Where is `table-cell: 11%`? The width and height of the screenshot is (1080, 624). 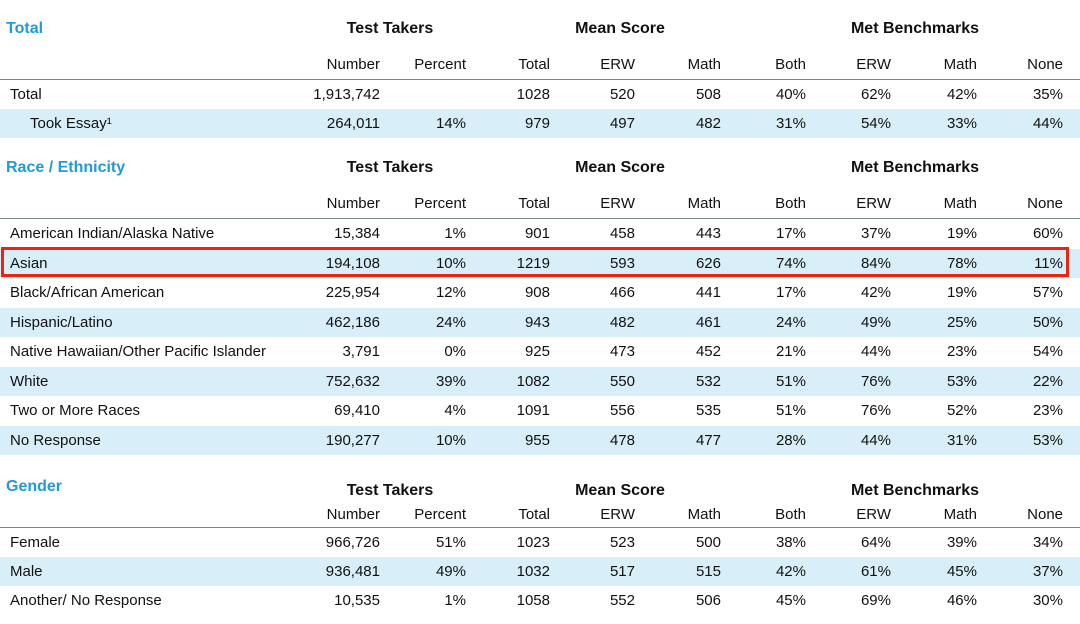 table-cell: 11% is located at coordinates (1048, 263).